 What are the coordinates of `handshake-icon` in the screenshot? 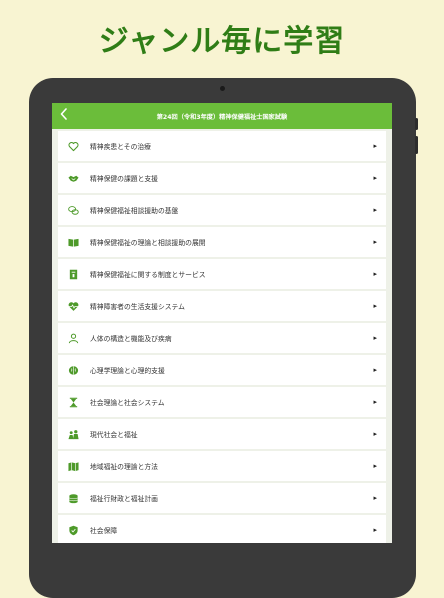 It's located at (73, 178).